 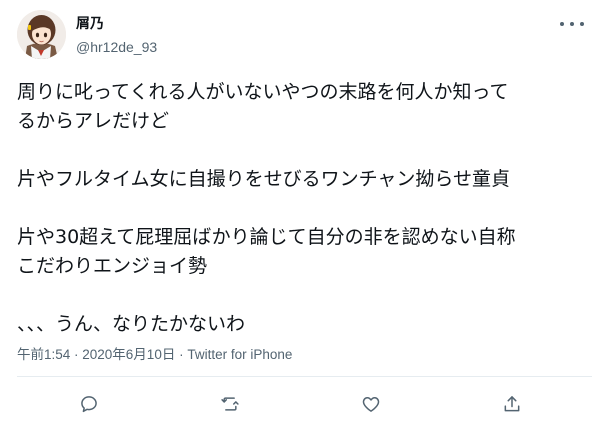 What do you see at coordinates (230, 404) in the screenshot?
I see `retweet-icon` at bounding box center [230, 404].